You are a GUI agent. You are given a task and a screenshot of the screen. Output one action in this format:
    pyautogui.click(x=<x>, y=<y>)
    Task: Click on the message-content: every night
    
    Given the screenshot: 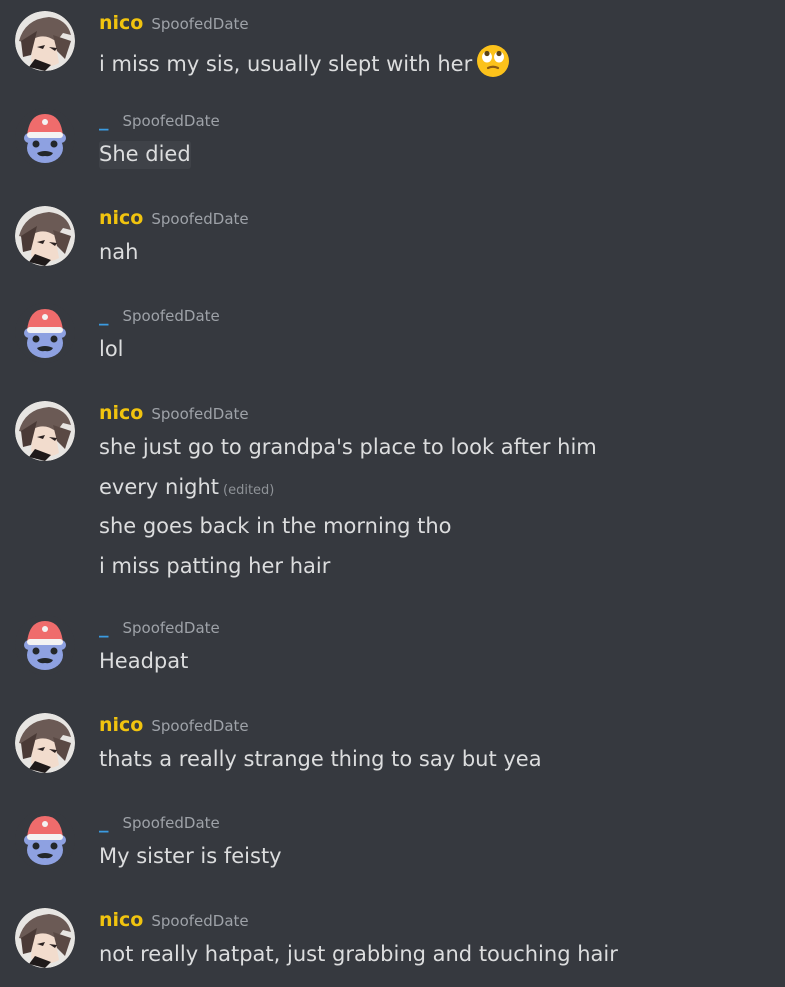 What is the action you would take?
    pyautogui.click(x=159, y=487)
    